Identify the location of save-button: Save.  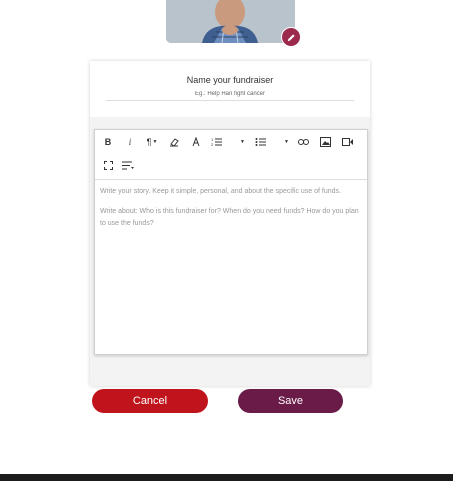
(290, 401).